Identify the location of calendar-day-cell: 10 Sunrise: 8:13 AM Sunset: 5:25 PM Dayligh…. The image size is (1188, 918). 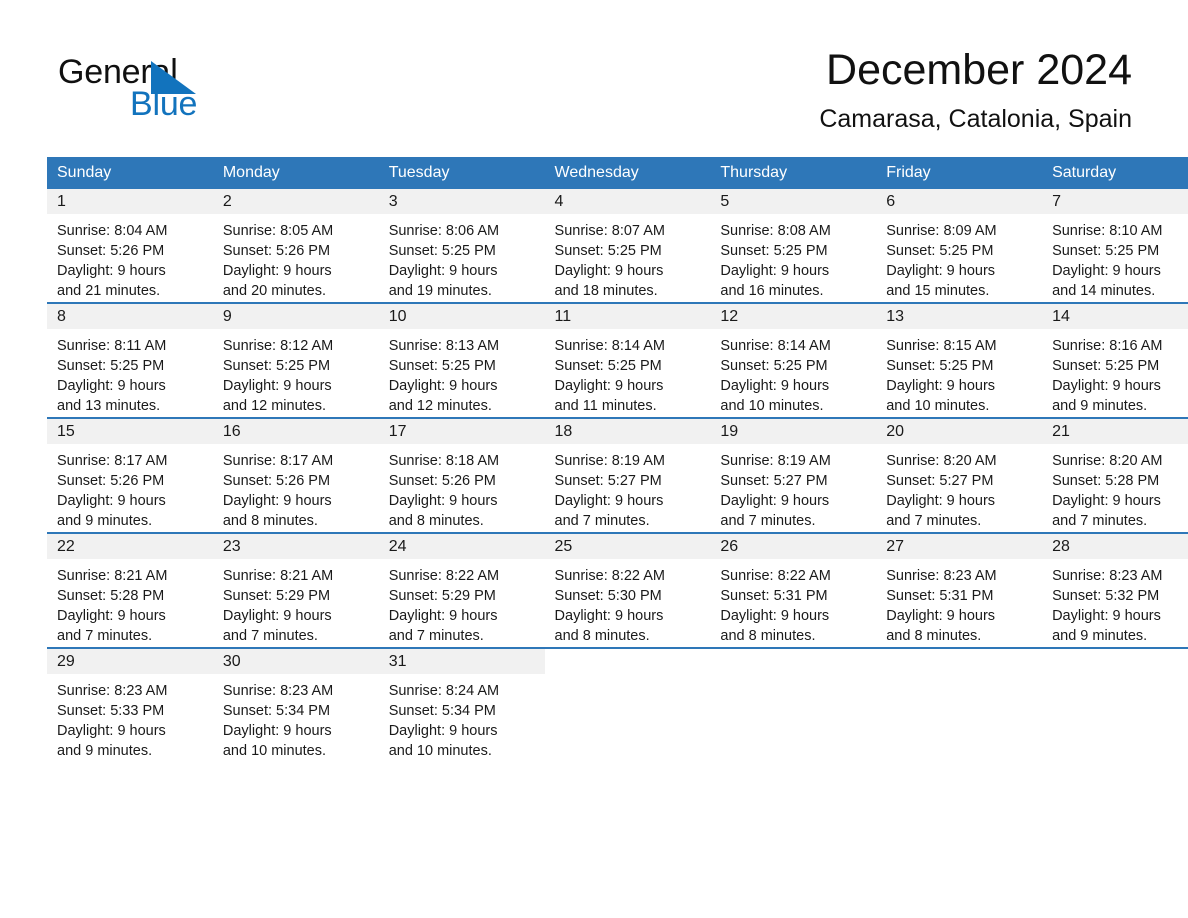
(461, 360).